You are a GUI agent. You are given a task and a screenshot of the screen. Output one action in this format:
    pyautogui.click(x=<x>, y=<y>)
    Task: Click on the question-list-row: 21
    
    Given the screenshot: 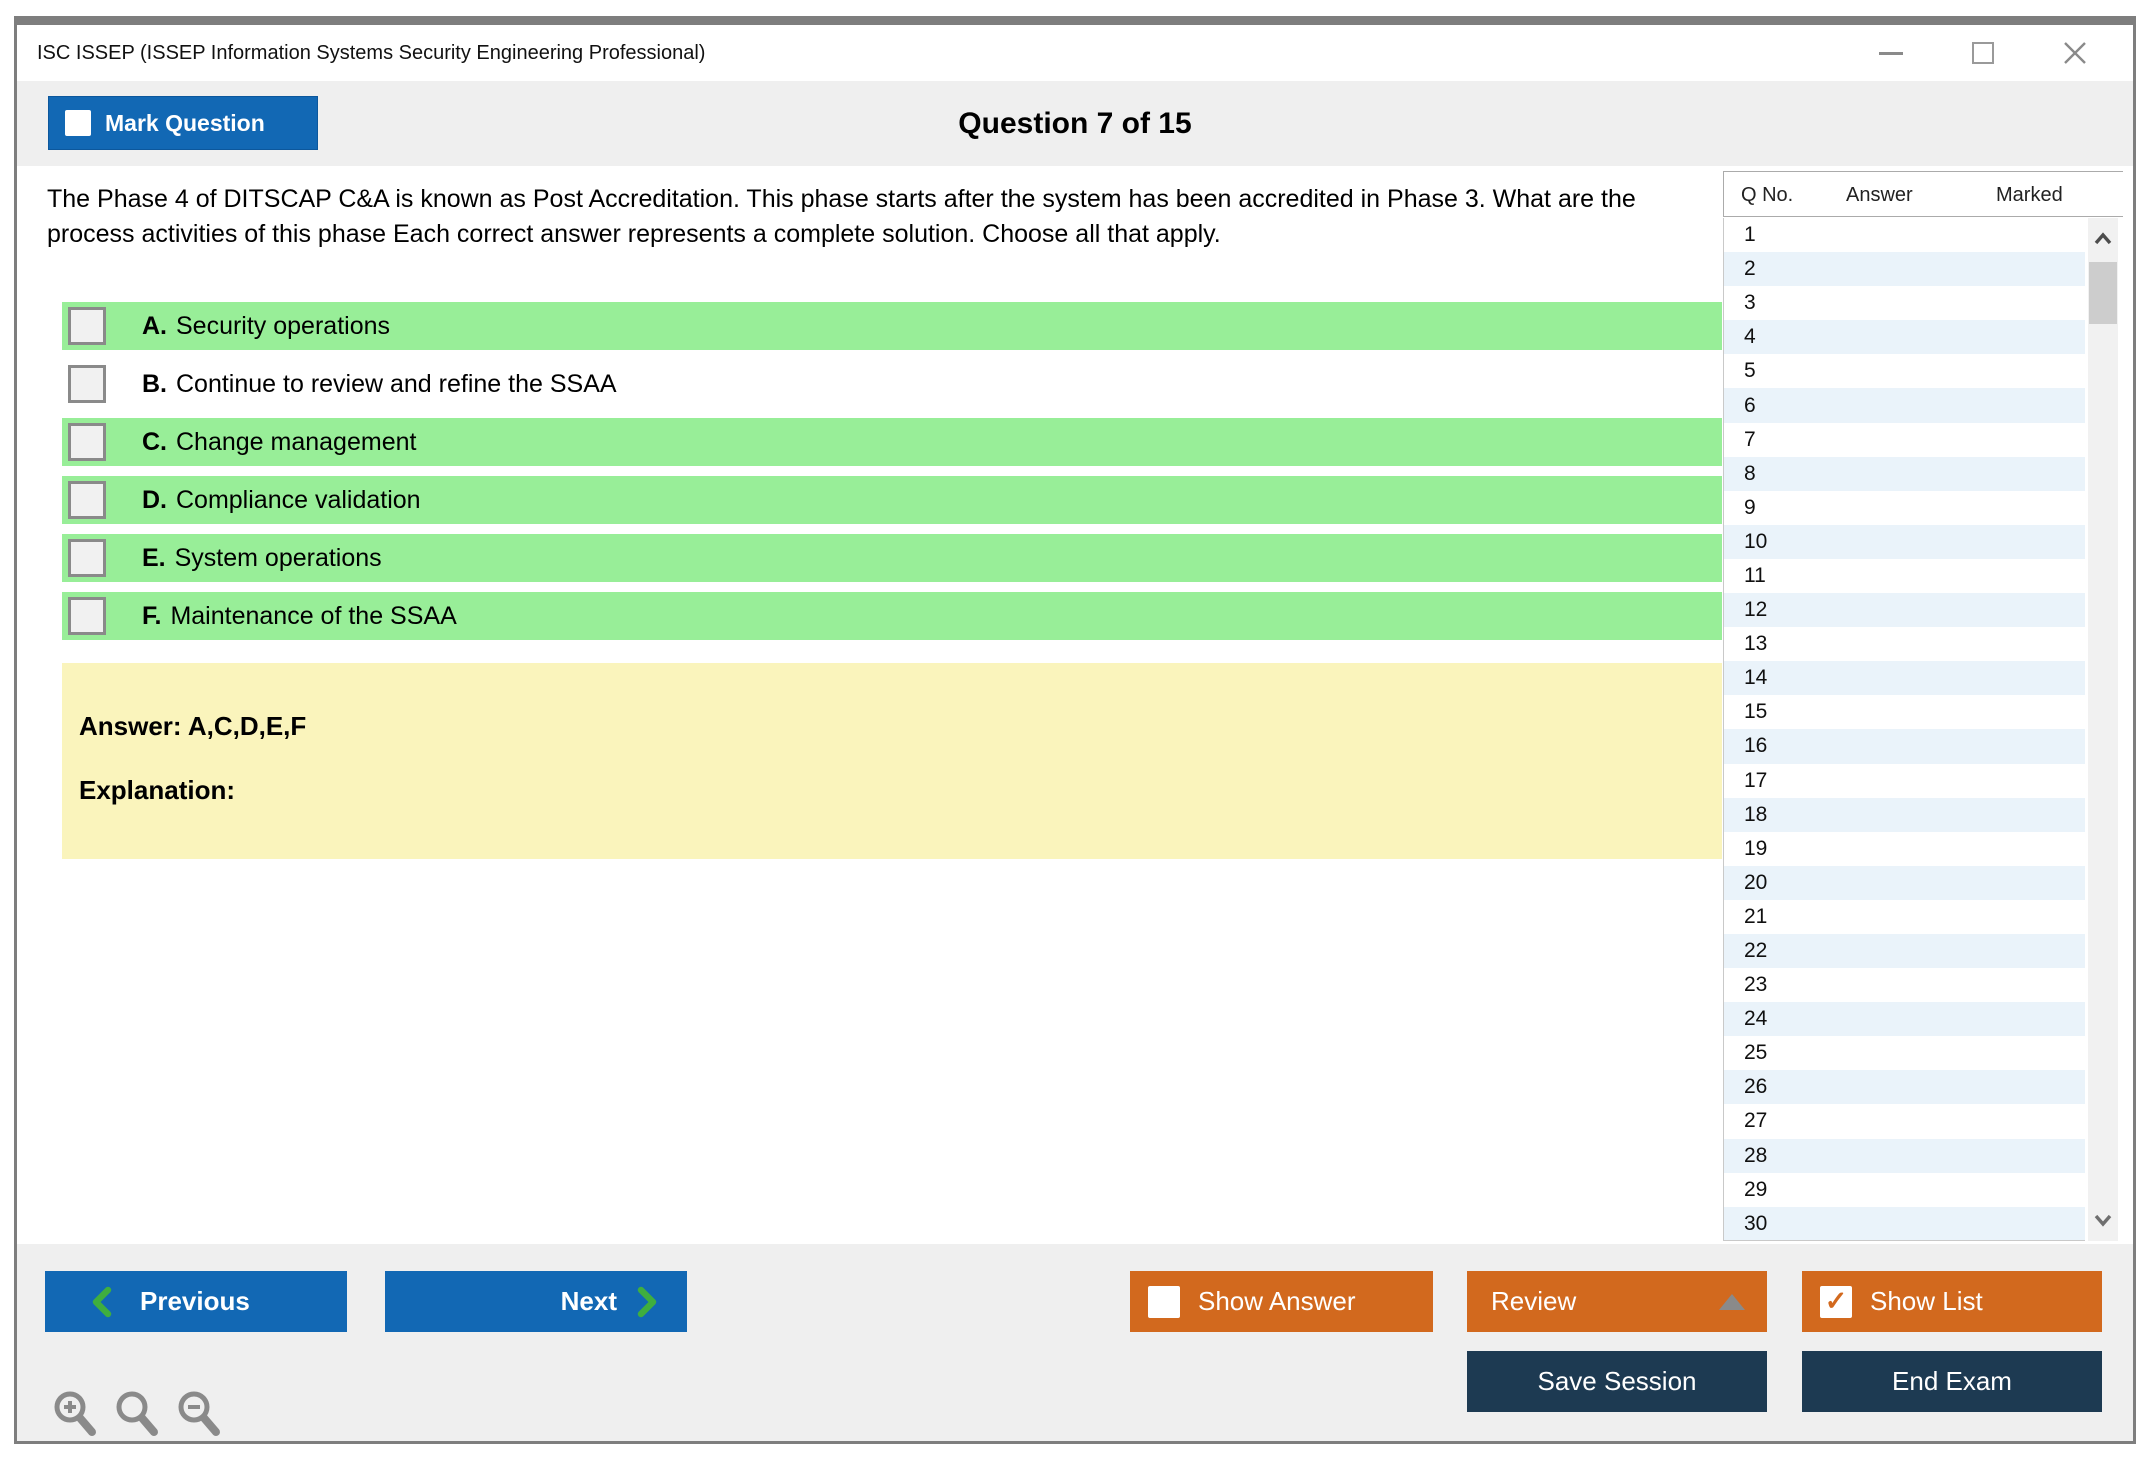 What is the action you would take?
    pyautogui.click(x=1904, y=917)
    